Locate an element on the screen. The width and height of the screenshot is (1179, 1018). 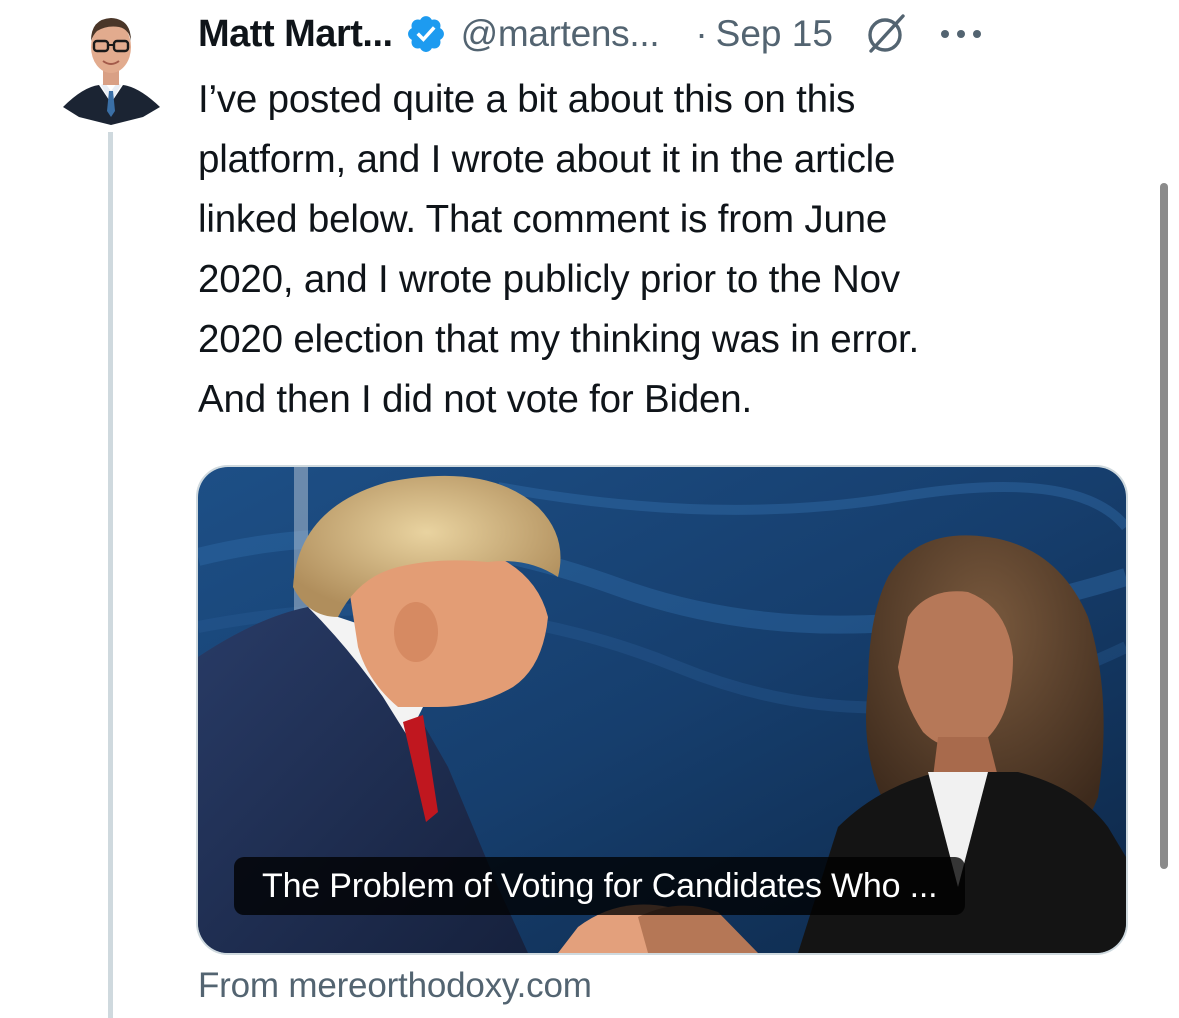
tweet-header: Matt Mart... @martens... · Sep 15 is located at coordinates (594, 34).